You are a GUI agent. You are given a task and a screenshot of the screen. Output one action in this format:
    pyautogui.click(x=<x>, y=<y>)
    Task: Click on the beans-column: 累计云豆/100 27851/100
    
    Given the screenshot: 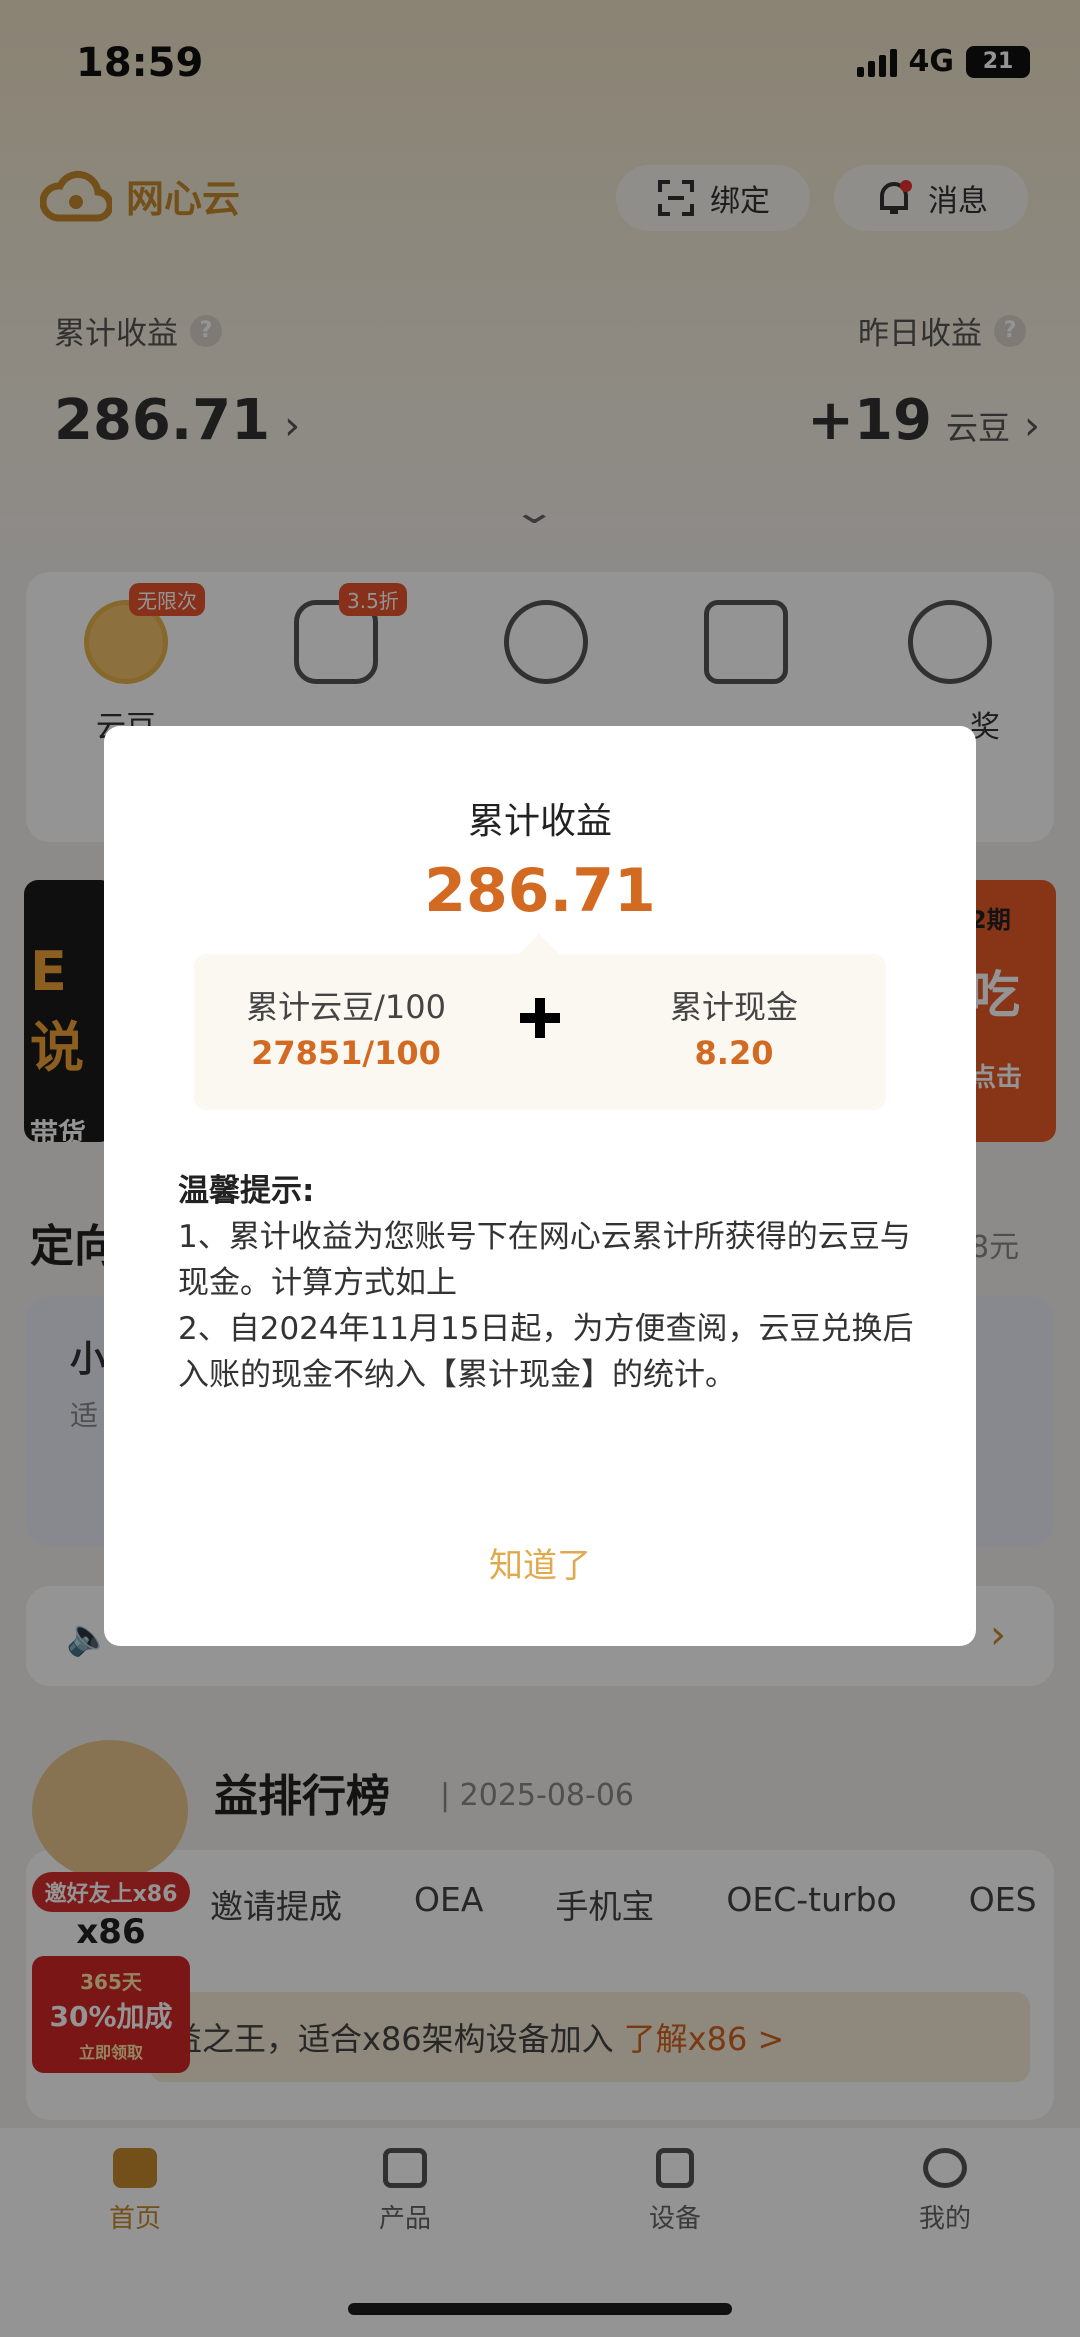 What is the action you would take?
    pyautogui.click(x=346, y=1030)
    